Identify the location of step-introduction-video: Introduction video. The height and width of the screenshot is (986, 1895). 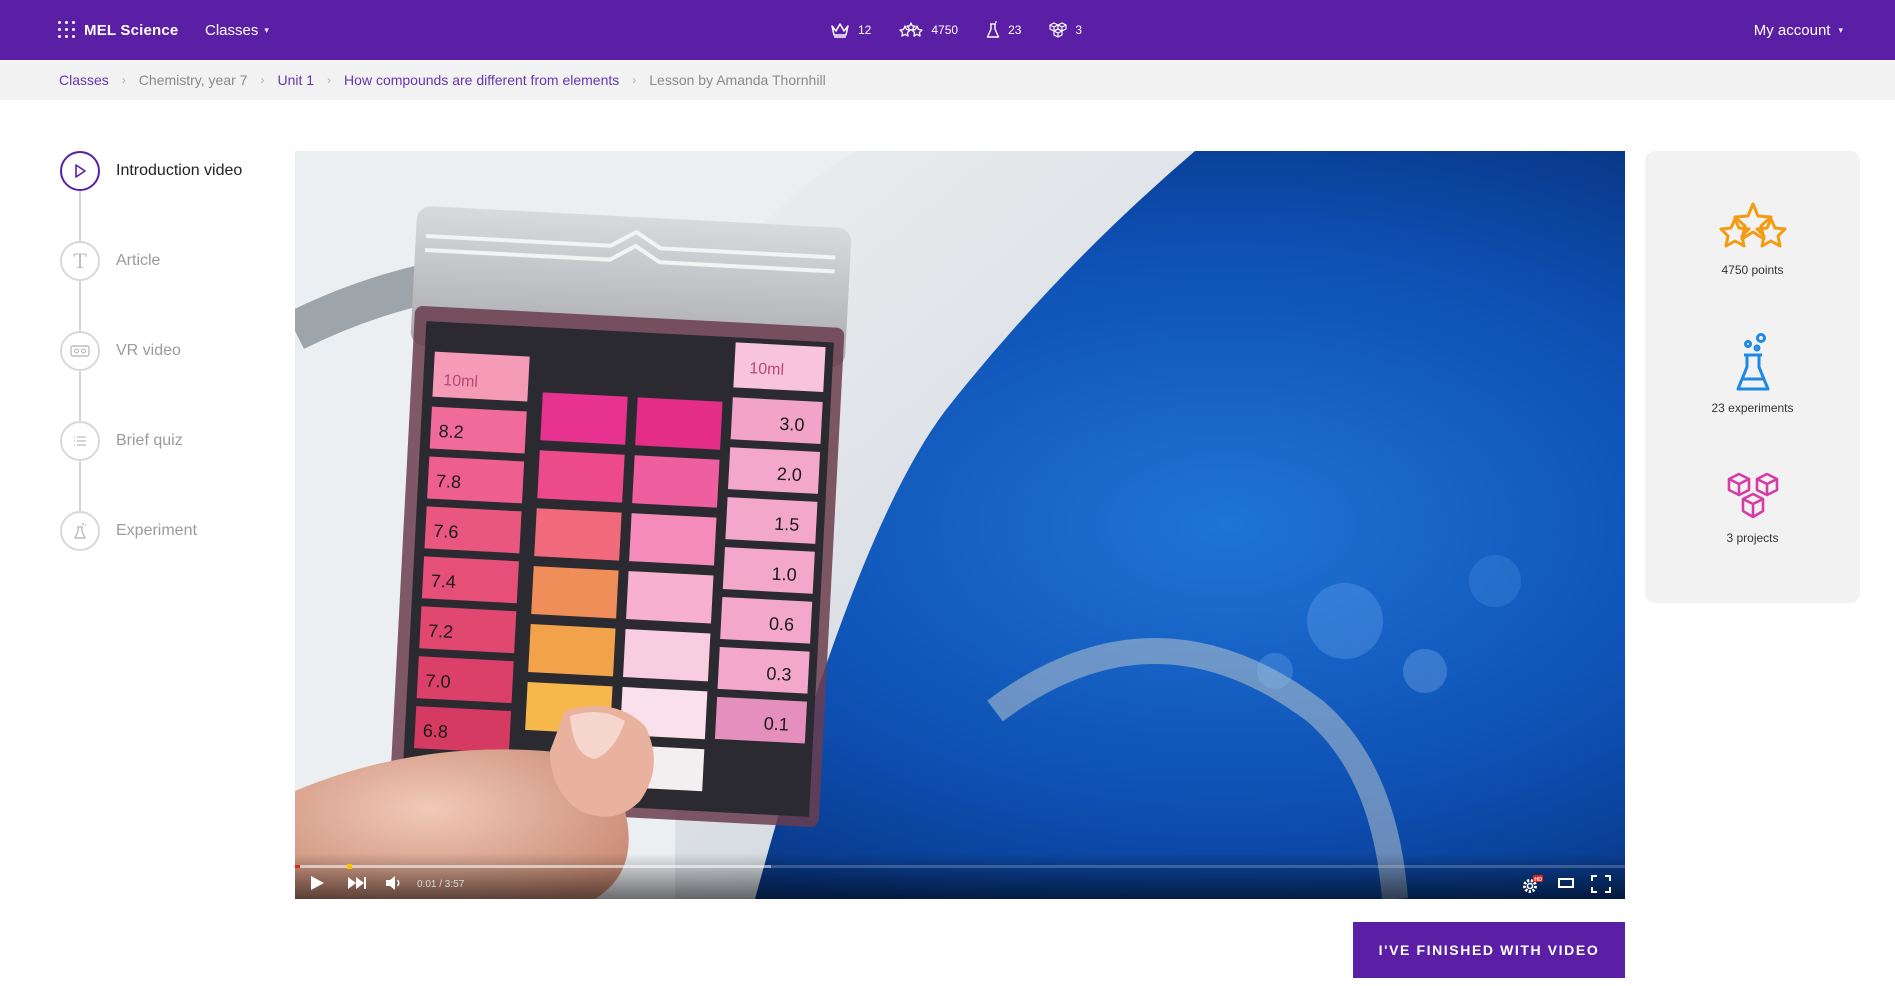
(151, 171).